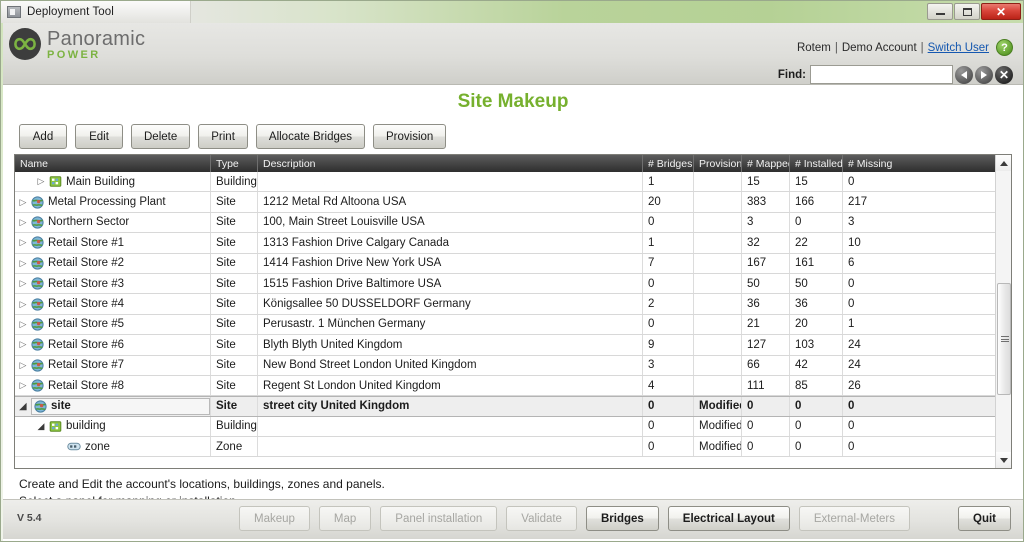  I want to click on brand-logo: Panoramic POWER, so click(77, 44).